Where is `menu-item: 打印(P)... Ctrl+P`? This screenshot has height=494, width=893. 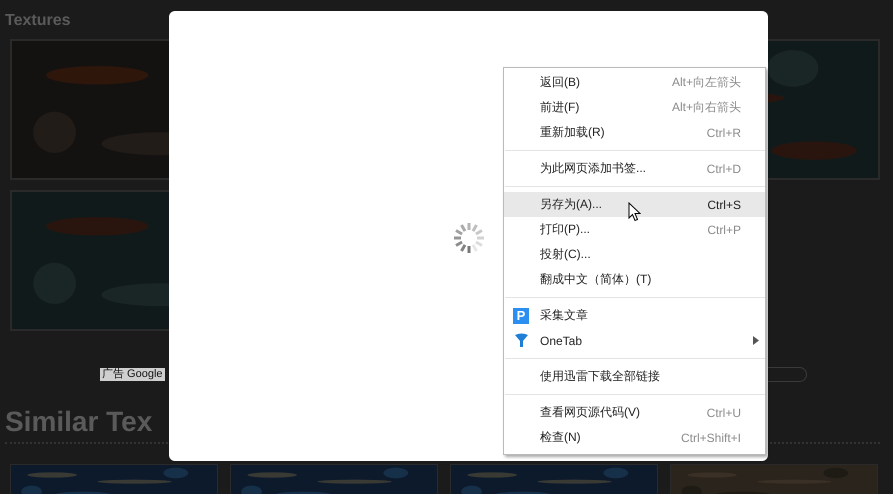 menu-item: 打印(P)... Ctrl+P is located at coordinates (634, 229).